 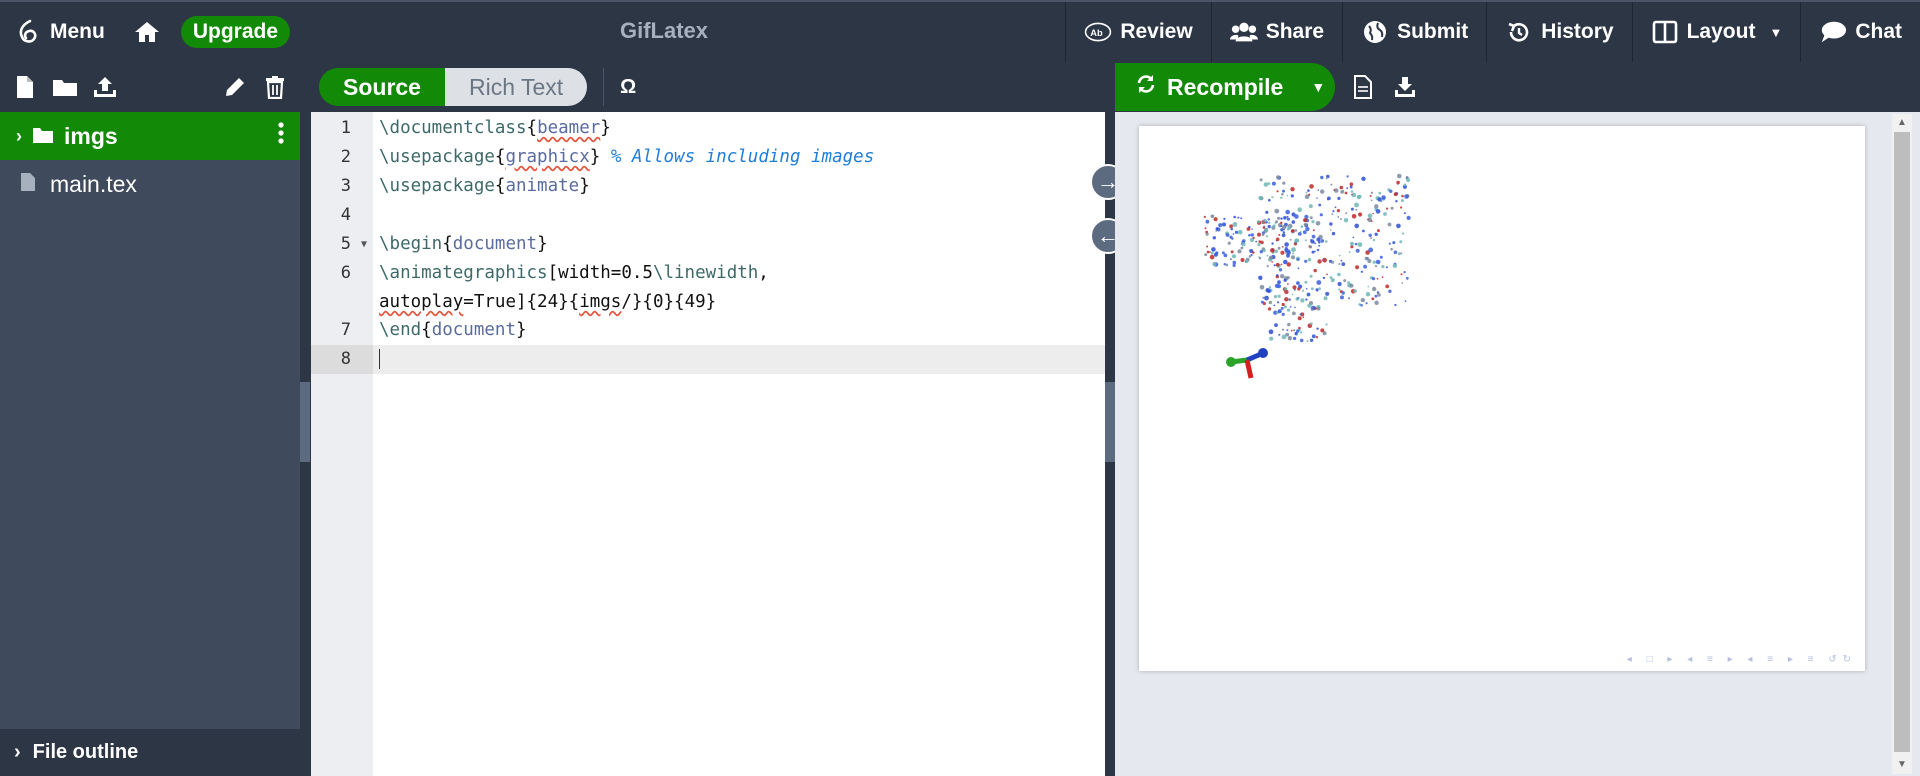 I want to click on submit-label: Submit, so click(x=1433, y=31).